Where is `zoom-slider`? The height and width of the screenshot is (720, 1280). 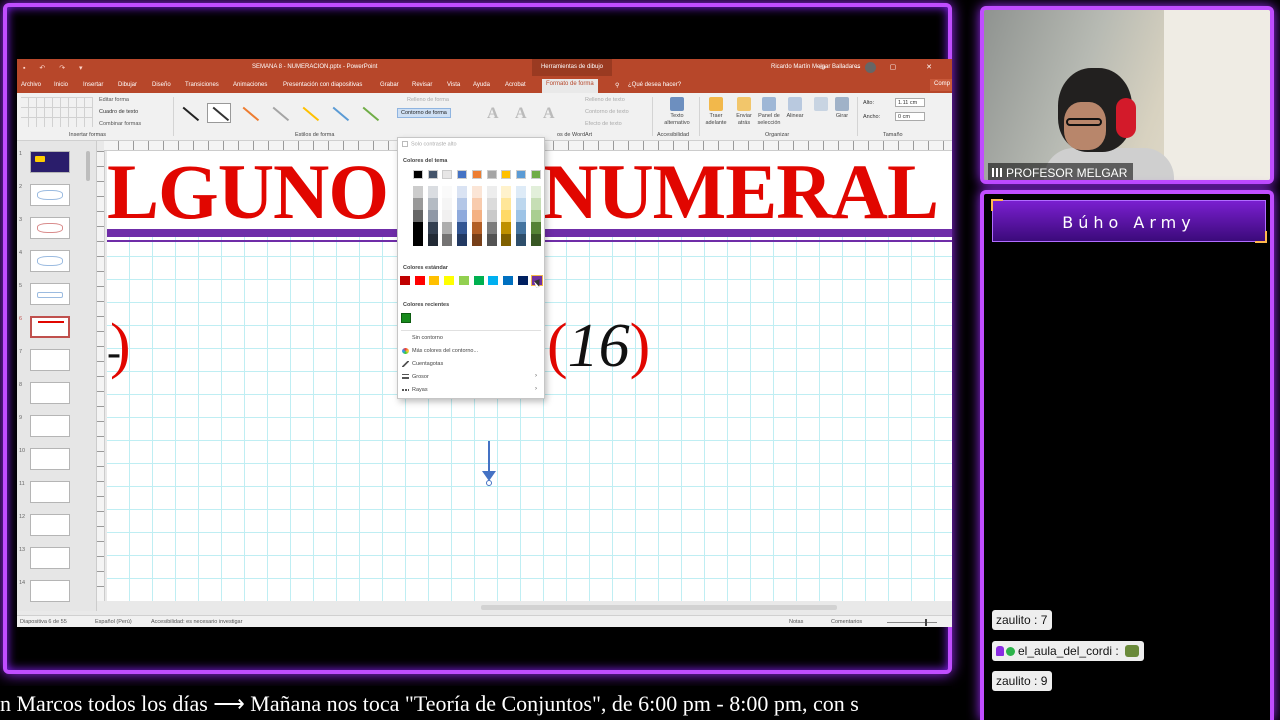
zoom-slider is located at coordinates (912, 622).